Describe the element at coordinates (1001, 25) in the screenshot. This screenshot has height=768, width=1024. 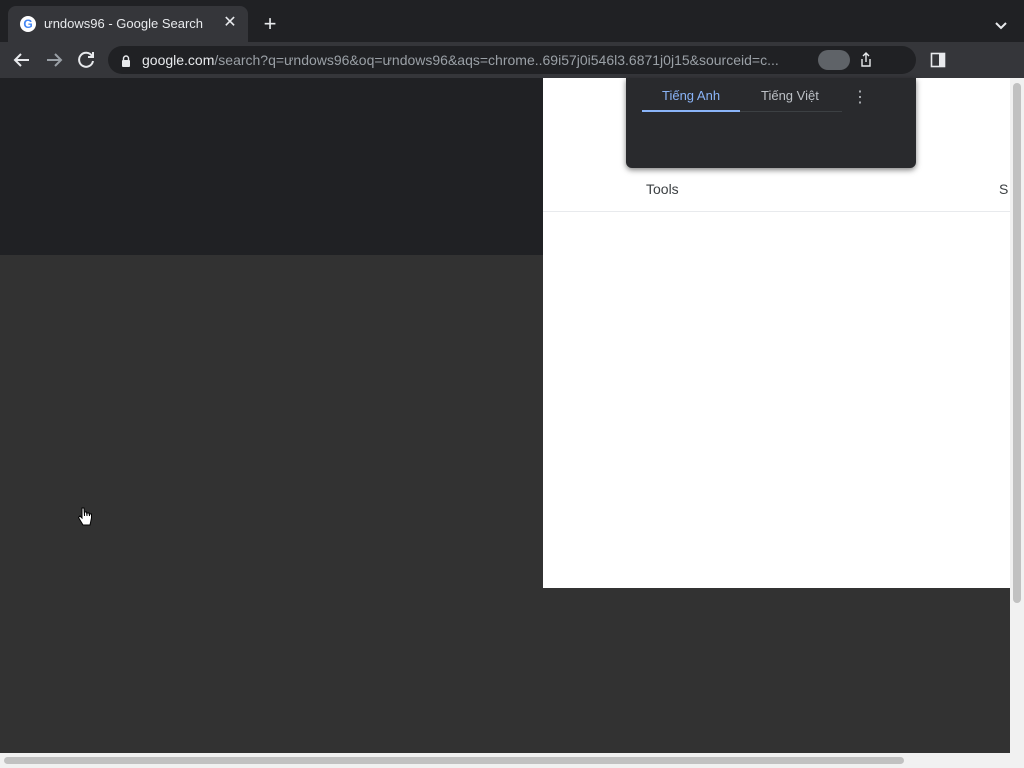
I see `tab-search-chevron-icon` at that location.